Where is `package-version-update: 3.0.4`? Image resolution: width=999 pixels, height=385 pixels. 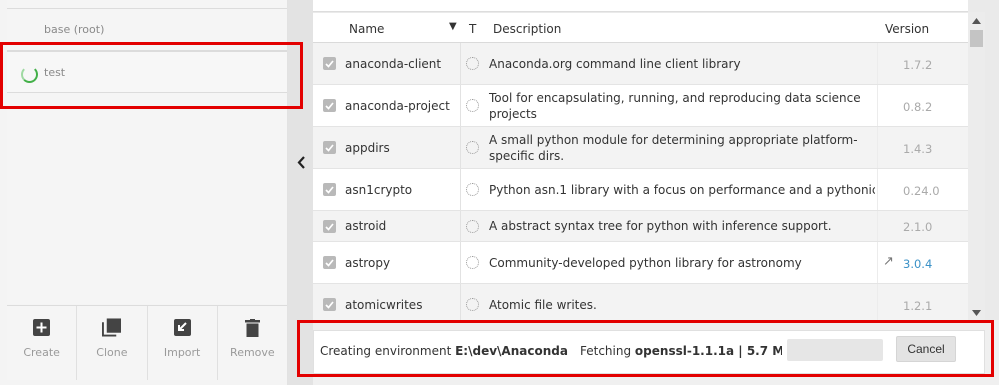 package-version-update: 3.0.4 is located at coordinates (917, 264).